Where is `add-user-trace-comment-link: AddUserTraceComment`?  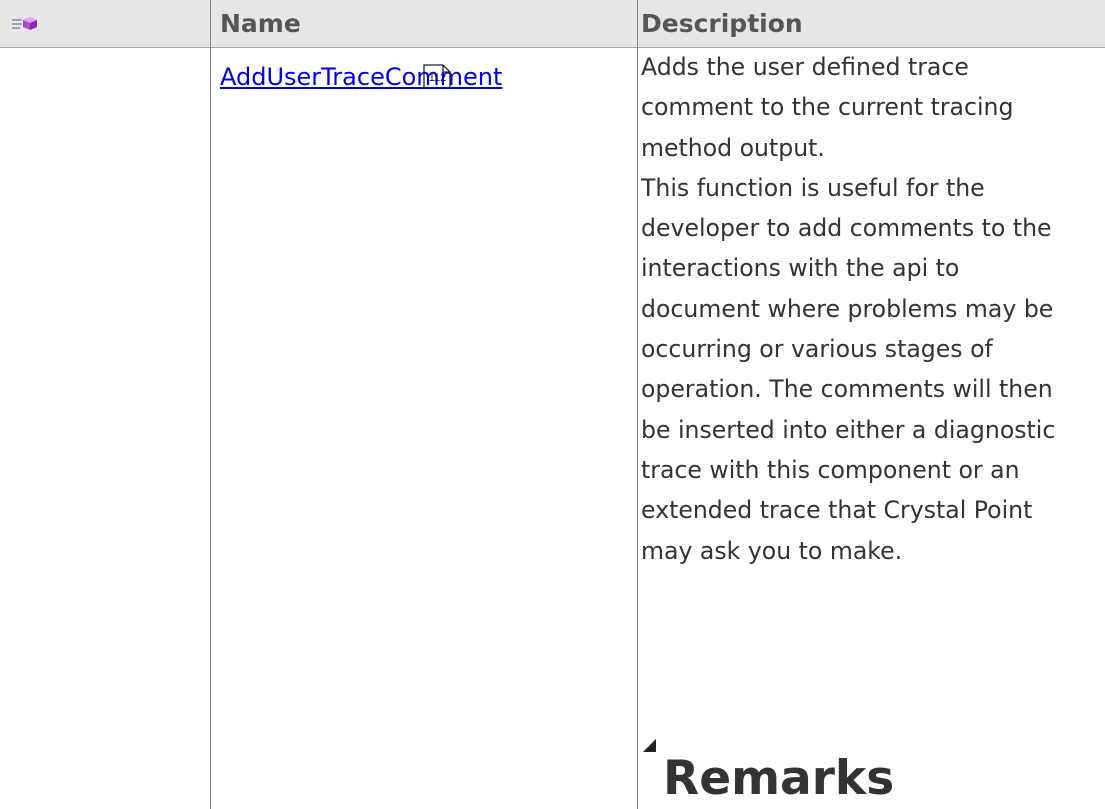
add-user-trace-comment-link: AddUserTraceComment is located at coordinates (361, 77).